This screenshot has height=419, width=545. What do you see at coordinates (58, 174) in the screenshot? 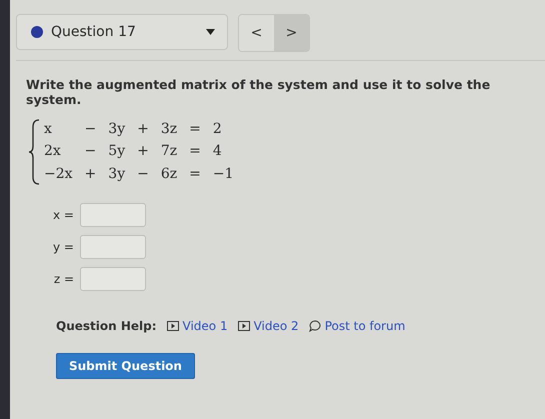
I see `equation-term: −2x` at bounding box center [58, 174].